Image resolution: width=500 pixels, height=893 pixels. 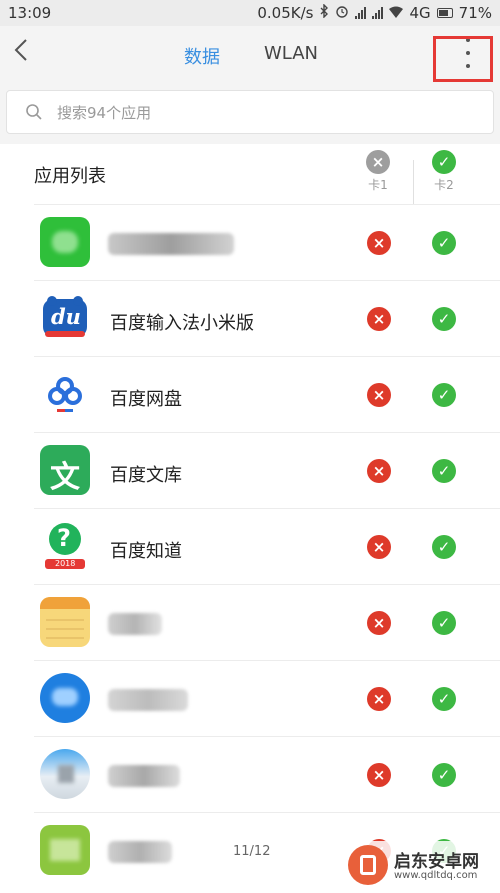 I want to click on column-sim2-label: 卡2, so click(x=444, y=185).